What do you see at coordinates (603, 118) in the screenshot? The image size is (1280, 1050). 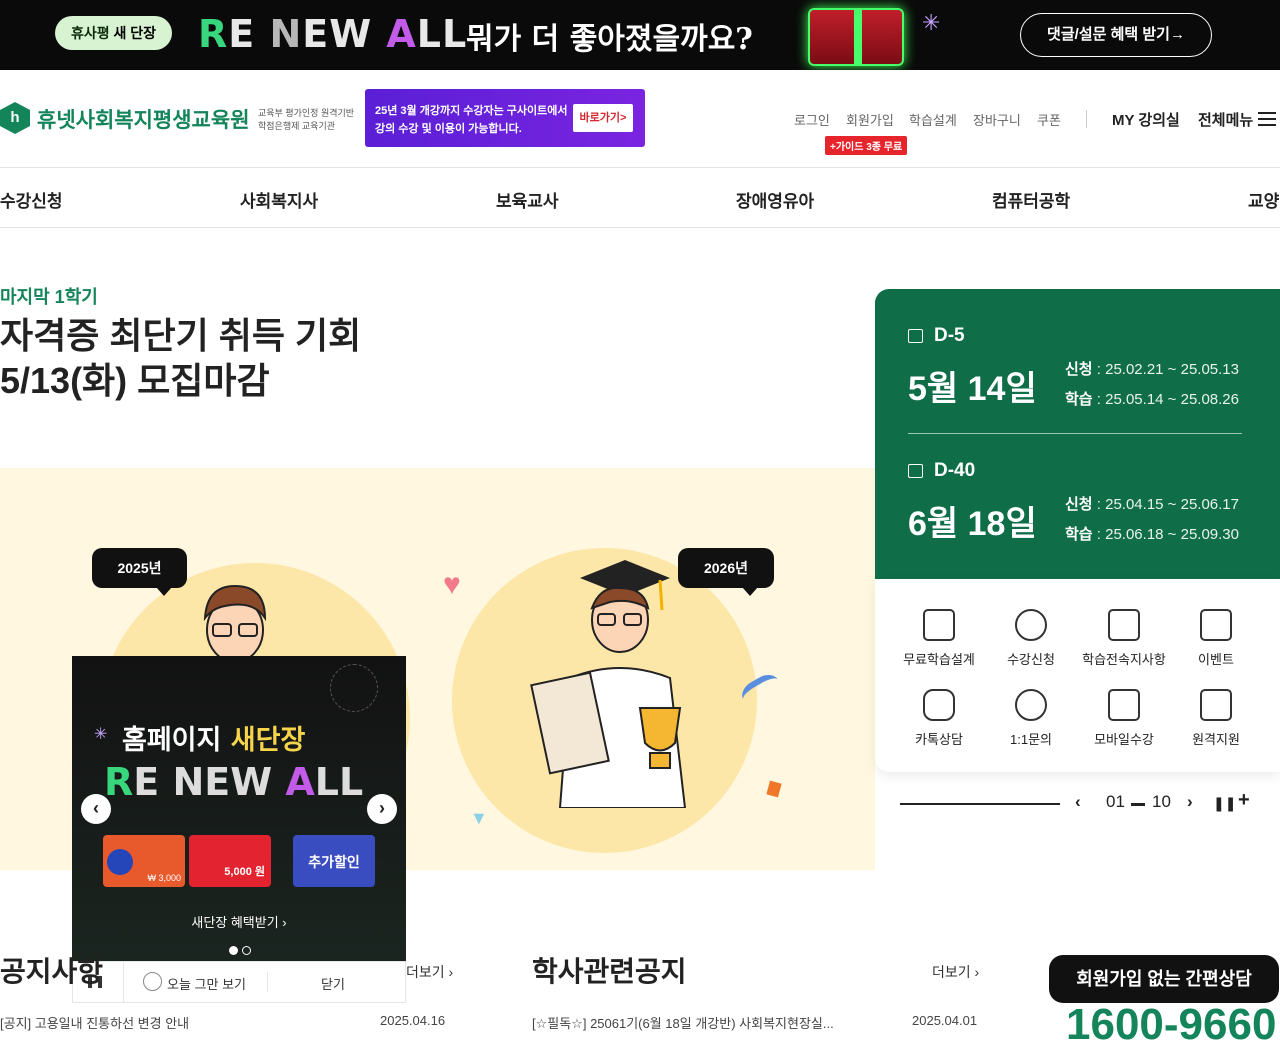 I see `promo-go-button: 바로가기>` at bounding box center [603, 118].